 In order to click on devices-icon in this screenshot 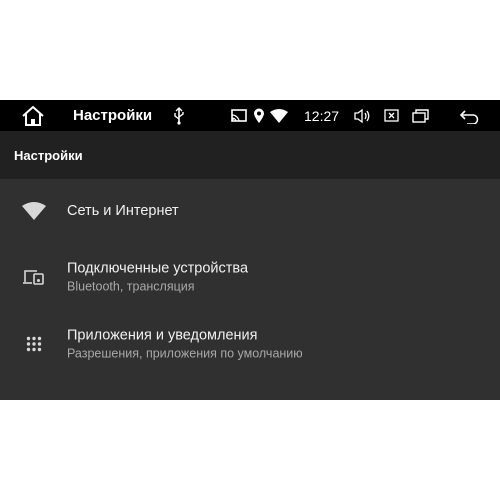, I will do `click(34, 277)`.